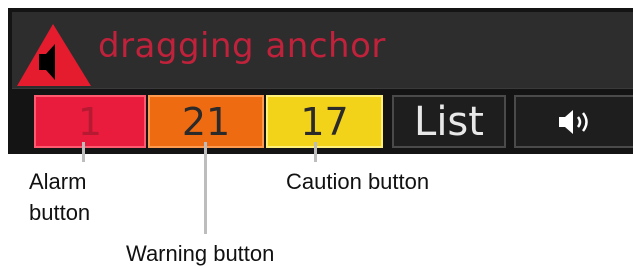  I want to click on caution-button: 17, so click(324, 121).